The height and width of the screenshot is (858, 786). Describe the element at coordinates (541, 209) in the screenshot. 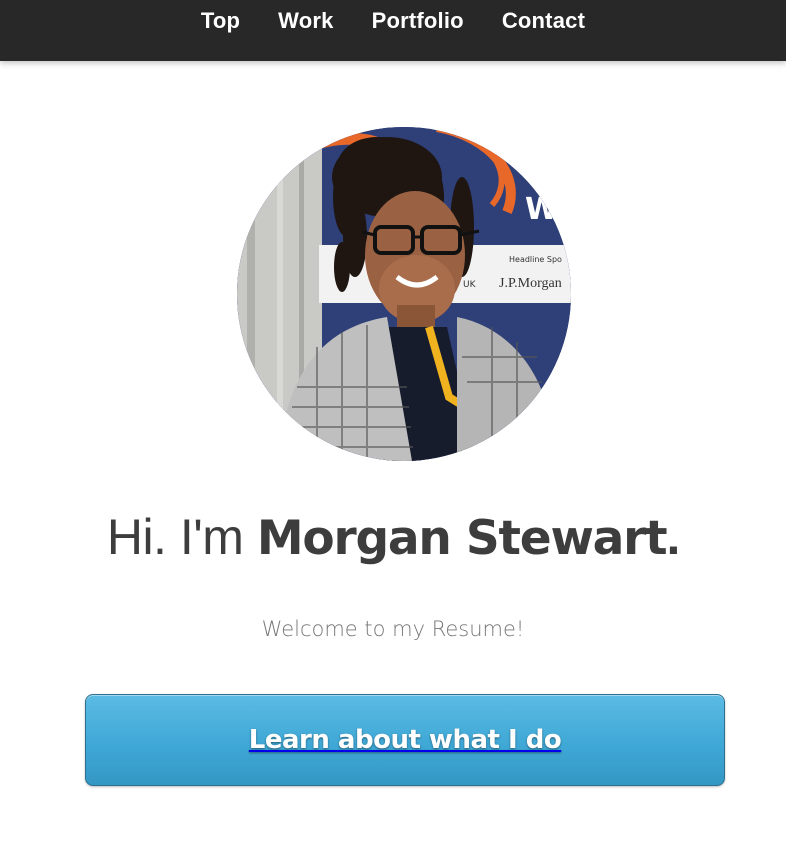

I see `banner-letter: W` at that location.